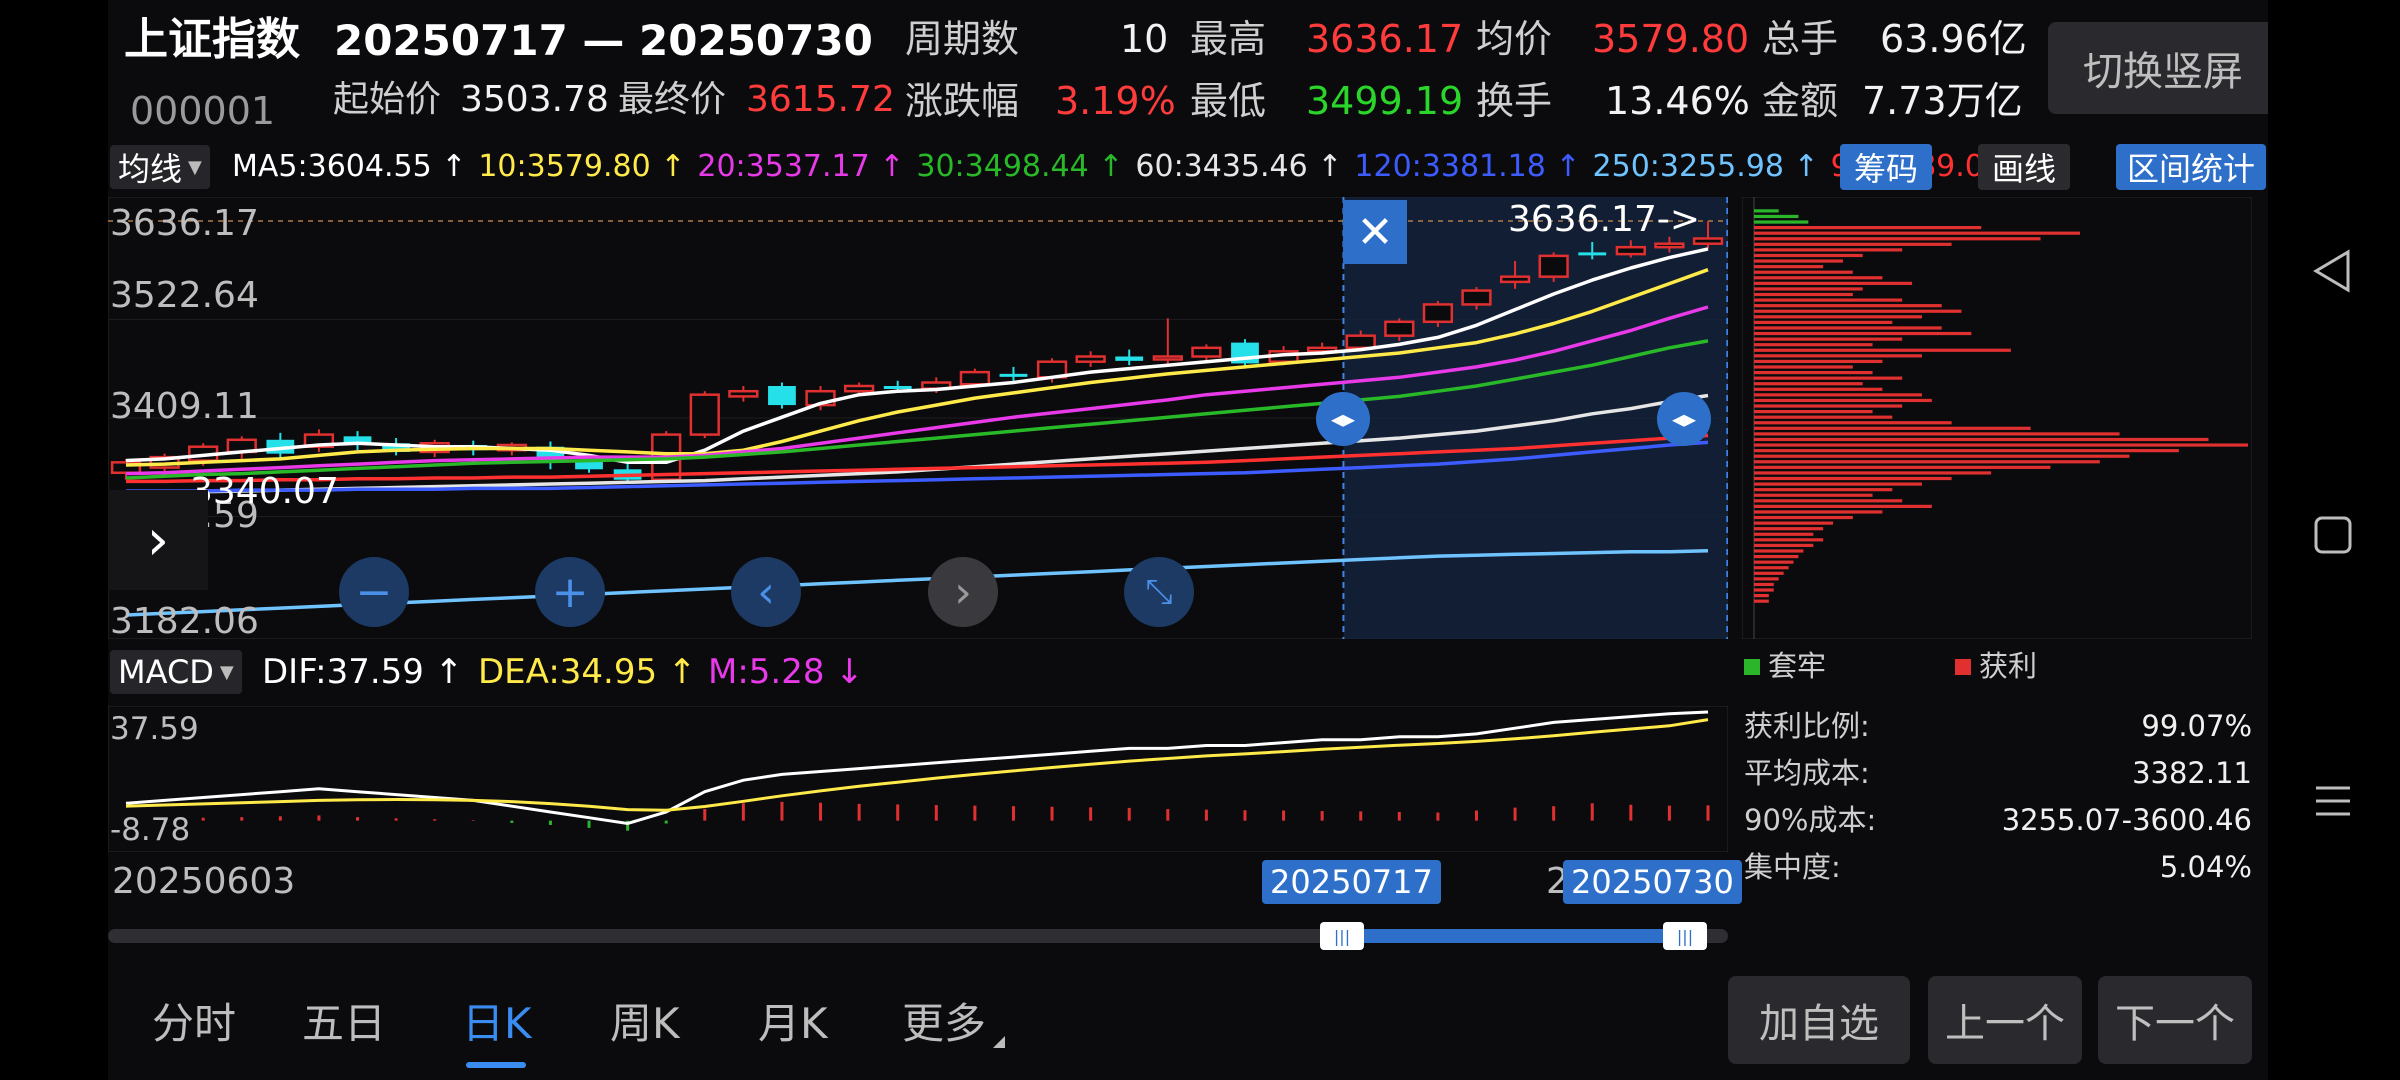  I want to click on tab-monthly-k: 月K, so click(793, 1020).